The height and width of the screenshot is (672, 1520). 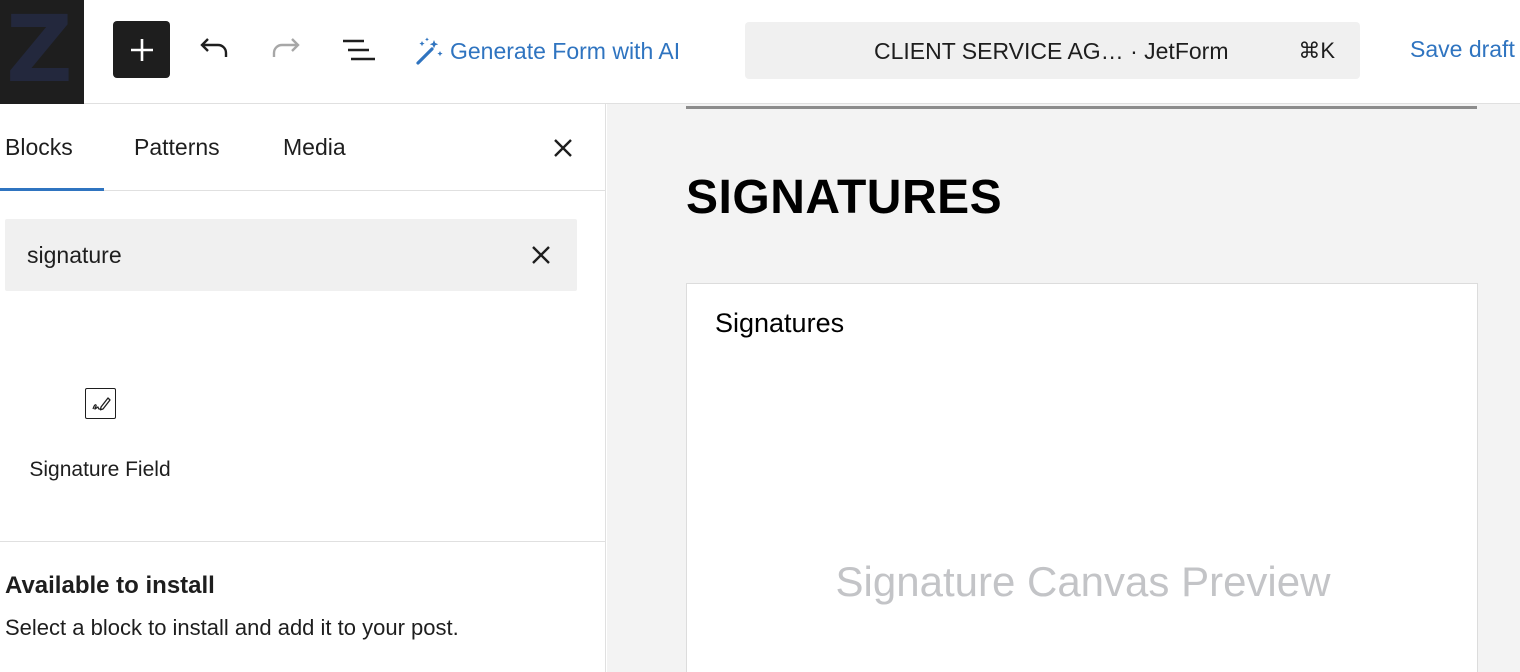 What do you see at coordinates (1462, 49) in the screenshot?
I see `save-draft-button: Save draft` at bounding box center [1462, 49].